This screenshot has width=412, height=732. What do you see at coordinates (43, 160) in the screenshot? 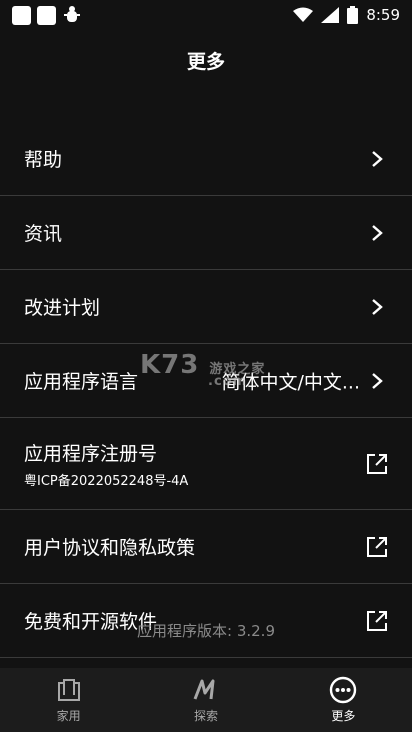
I see `menu-item-label: 帮助` at bounding box center [43, 160].